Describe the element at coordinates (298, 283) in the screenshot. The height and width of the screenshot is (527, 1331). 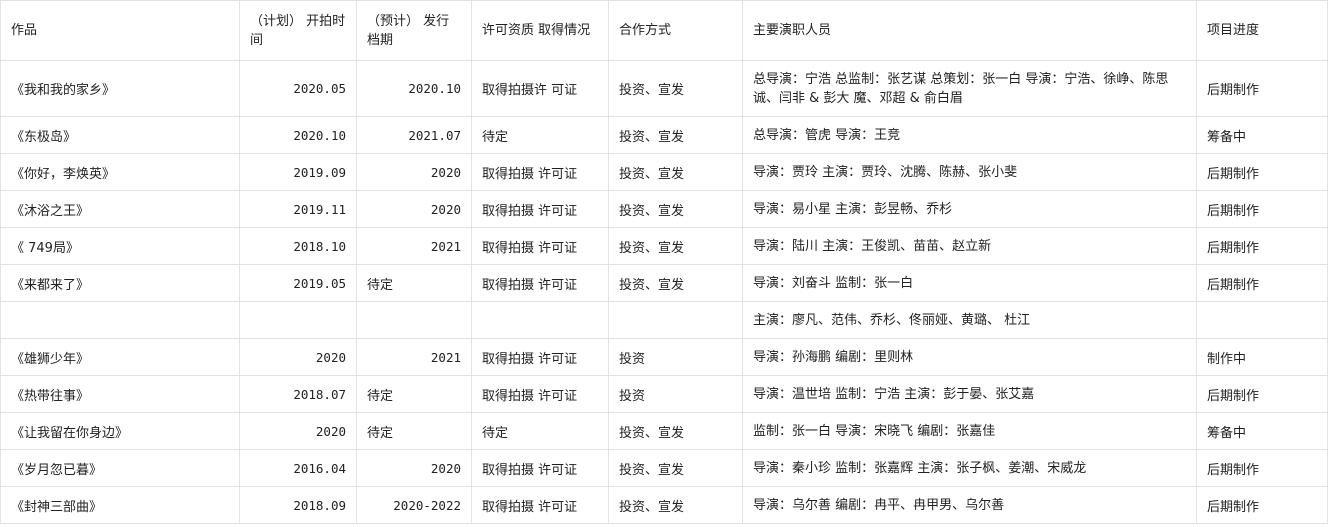
I see `cell-start: 2019.05` at that location.